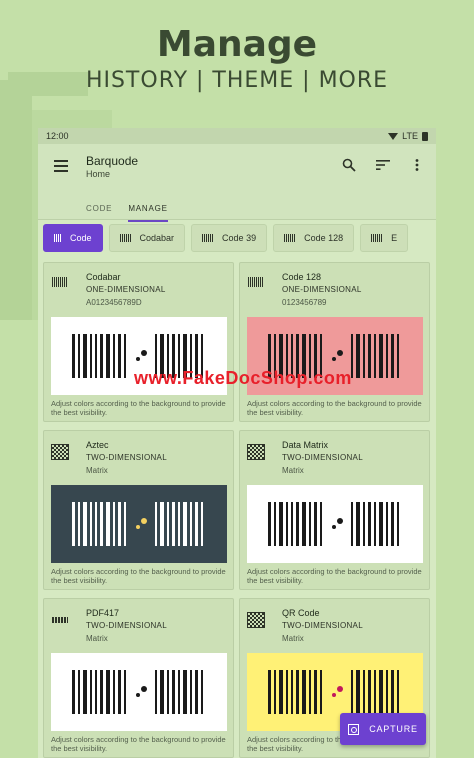  What do you see at coordinates (148, 213) in the screenshot?
I see `tab-manage: MANAGE` at bounding box center [148, 213].